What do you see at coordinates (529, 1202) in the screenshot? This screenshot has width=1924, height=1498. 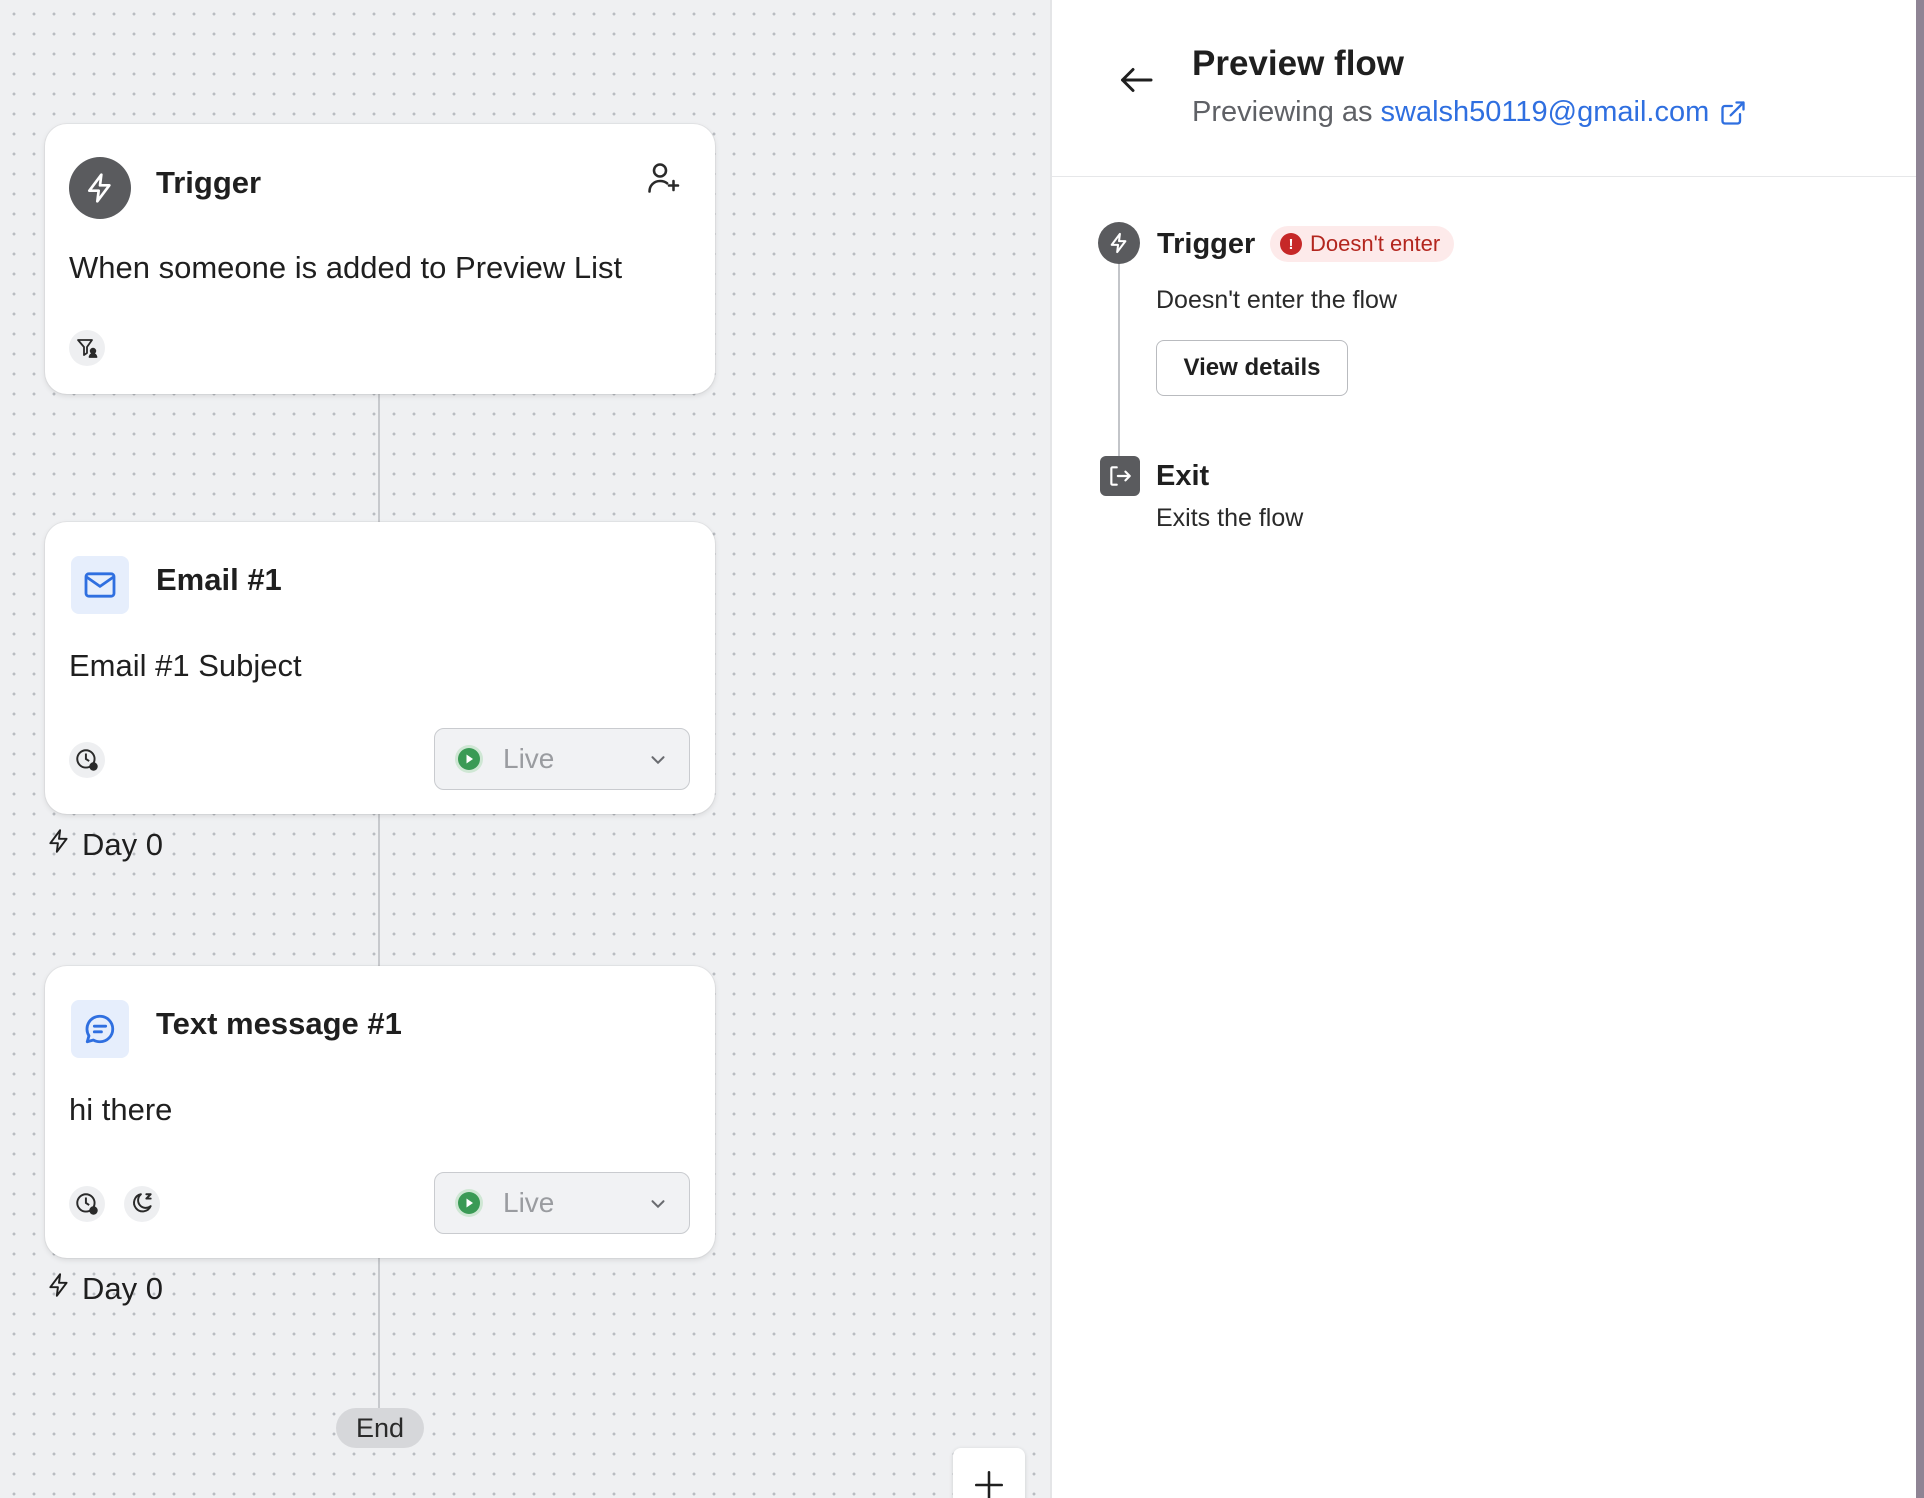 I see `sms-status-value: Live` at bounding box center [529, 1202].